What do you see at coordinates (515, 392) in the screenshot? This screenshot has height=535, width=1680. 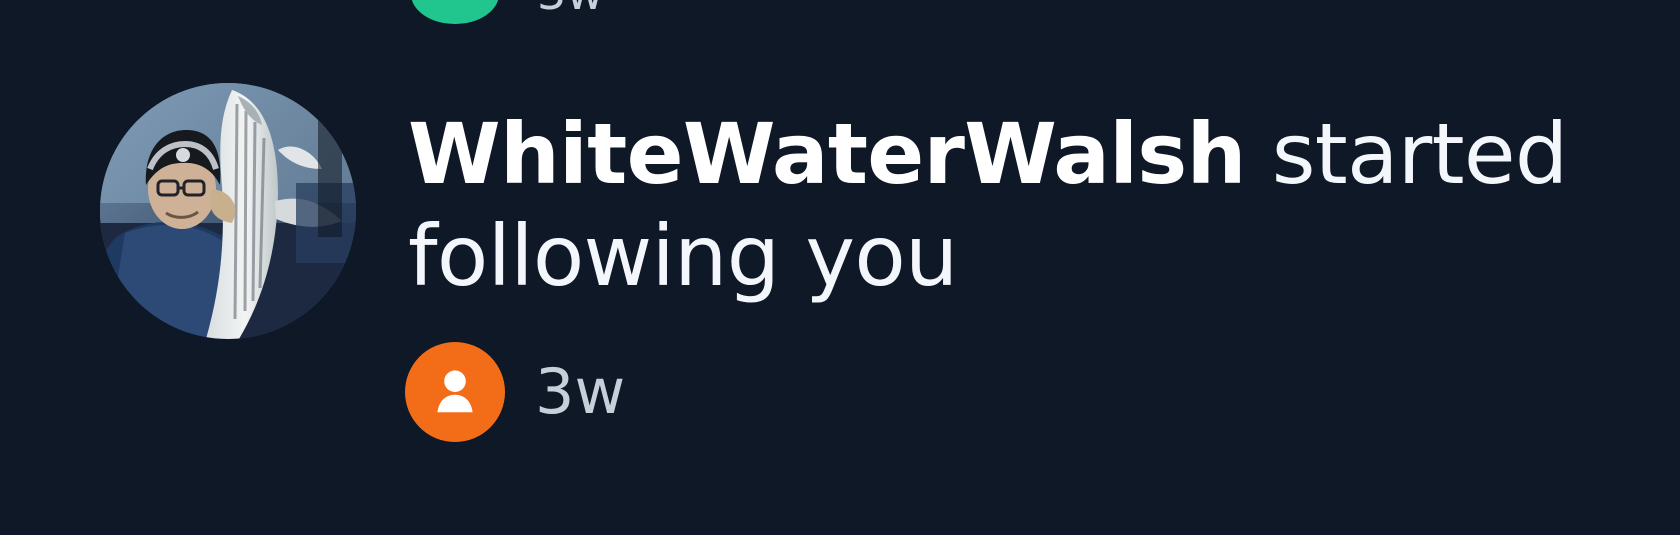 I see `notification-meta: 3w` at bounding box center [515, 392].